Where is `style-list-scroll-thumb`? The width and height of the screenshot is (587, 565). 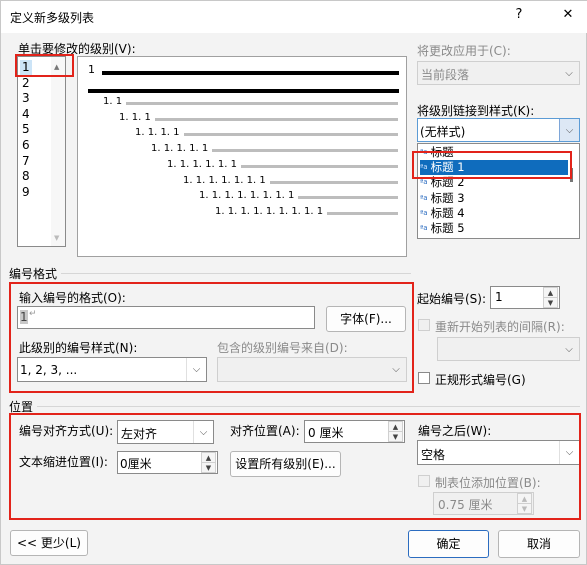 style-list-scroll-thumb is located at coordinates (571, 175).